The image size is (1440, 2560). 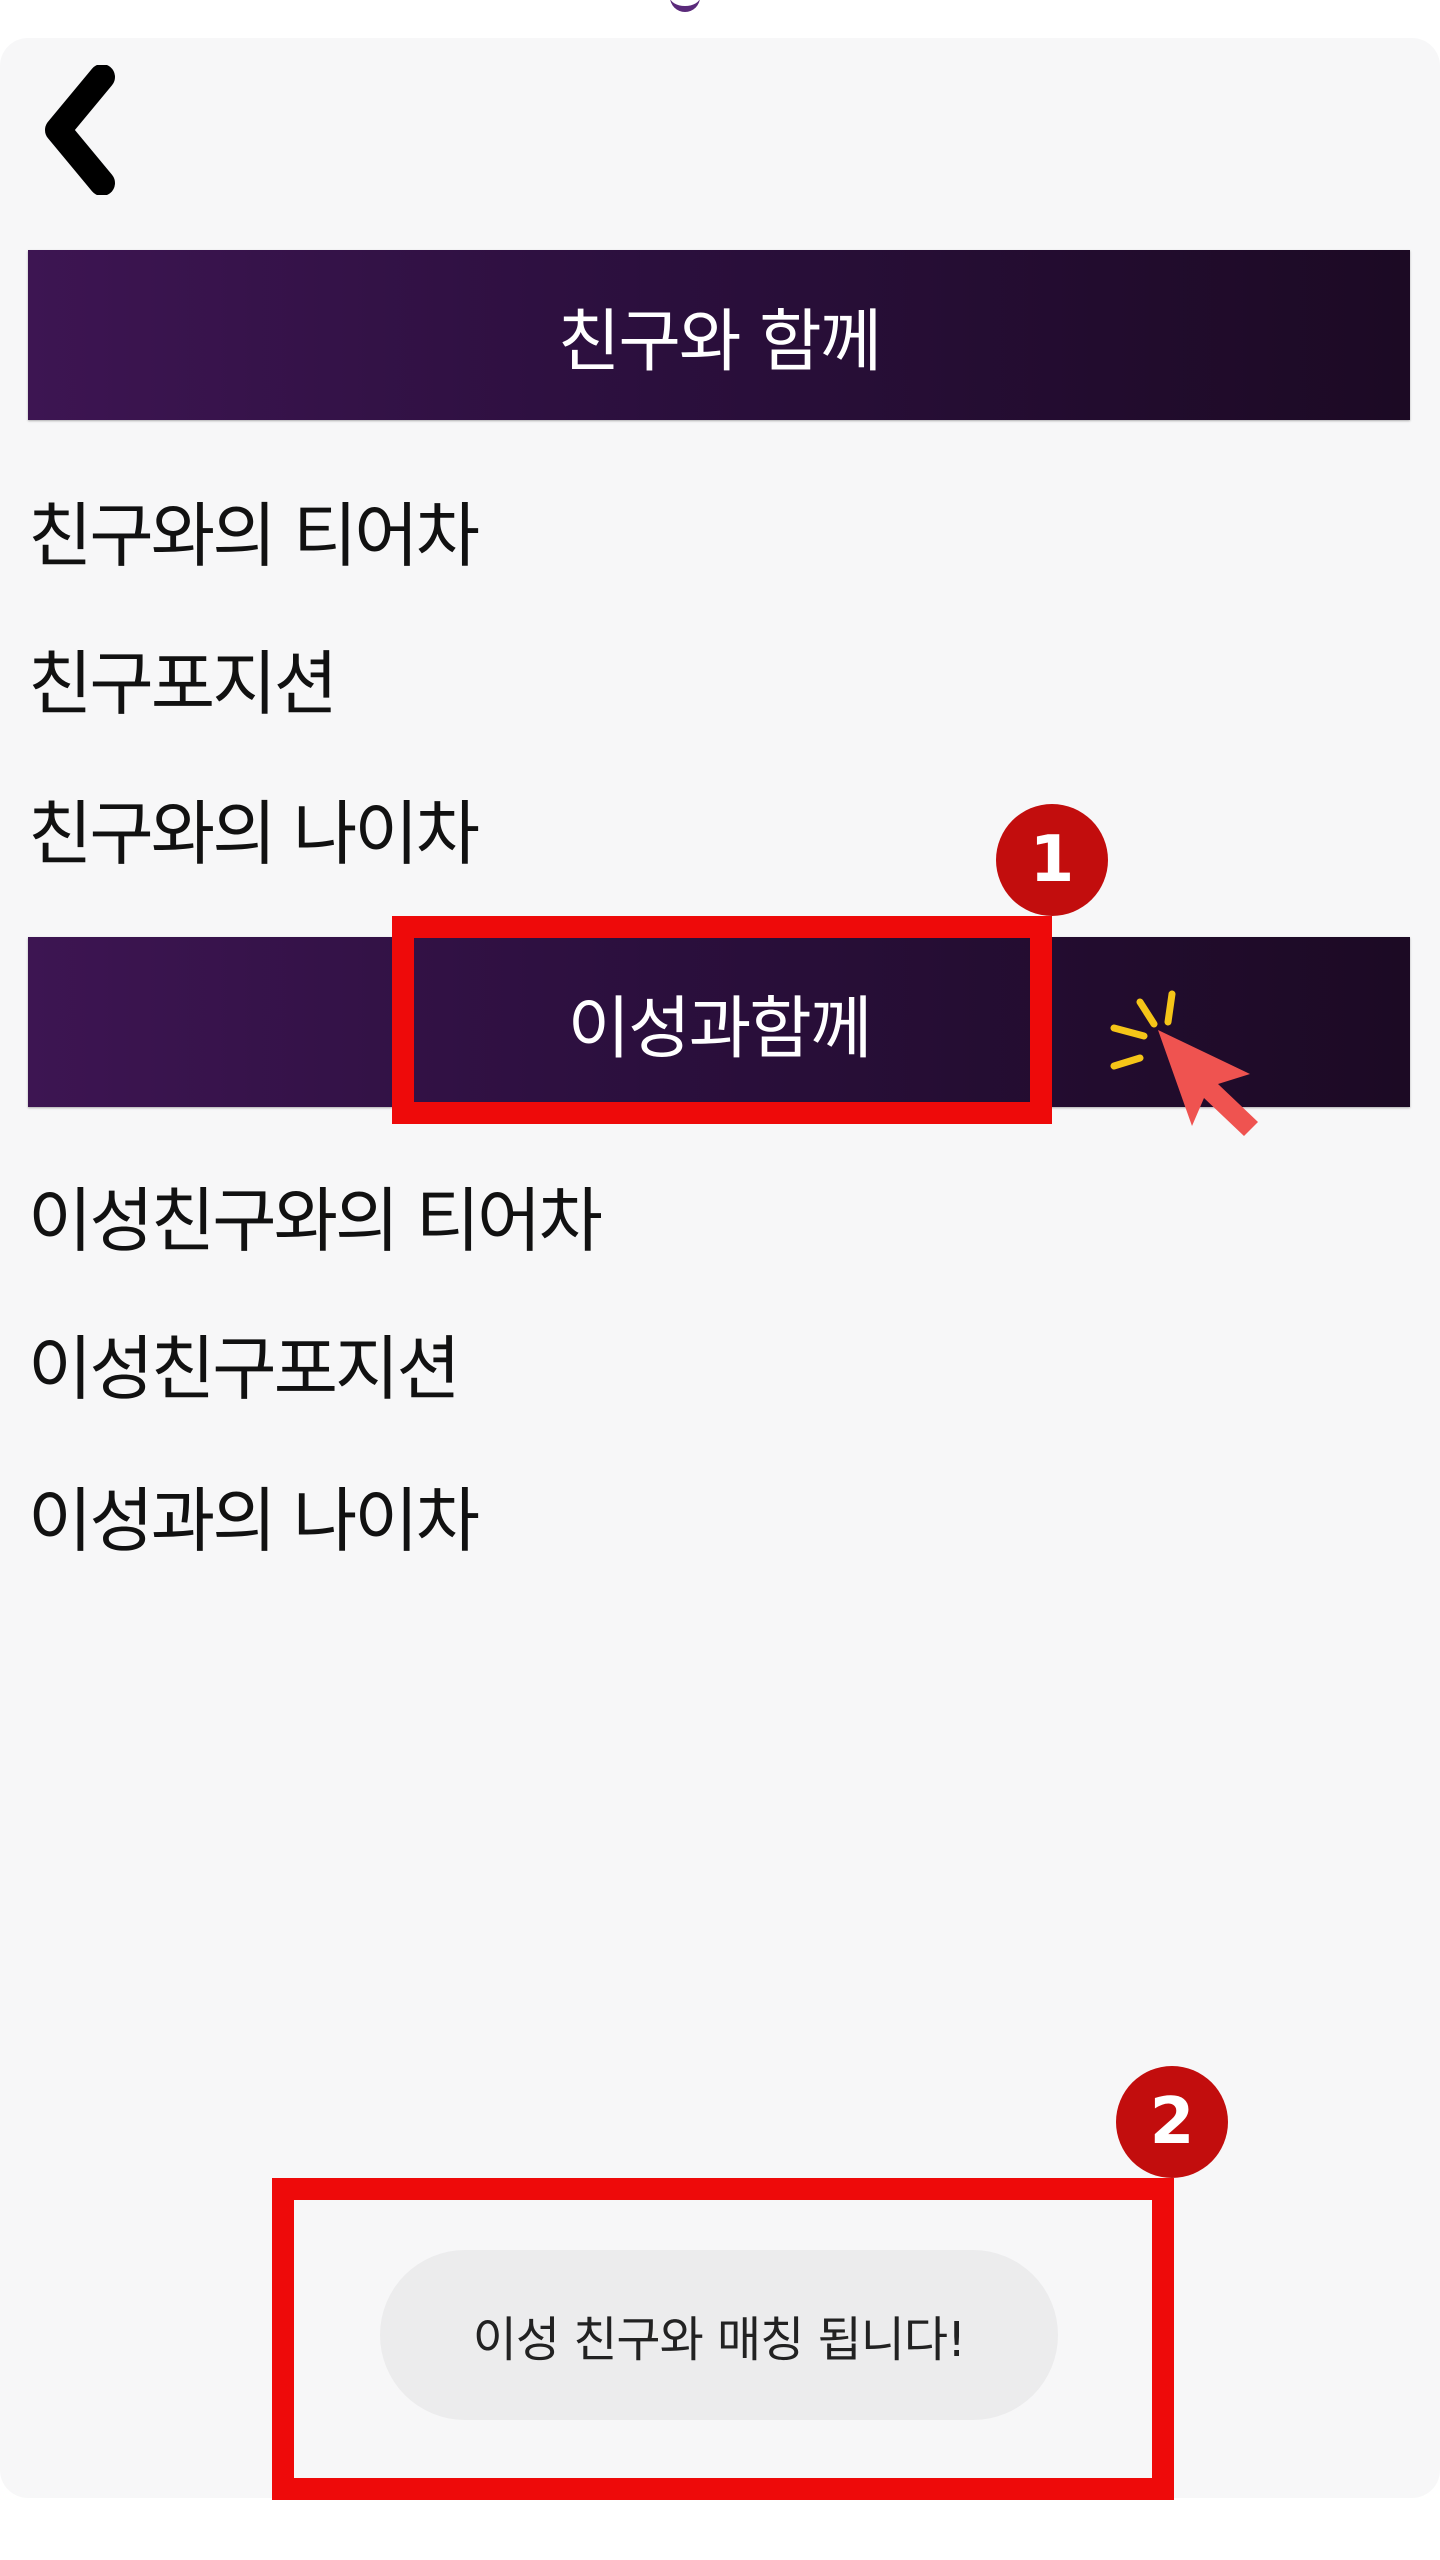 What do you see at coordinates (315, 1215) in the screenshot?
I see `menu-item-opposite-tier-gap: 이성친구와의 티어차` at bounding box center [315, 1215].